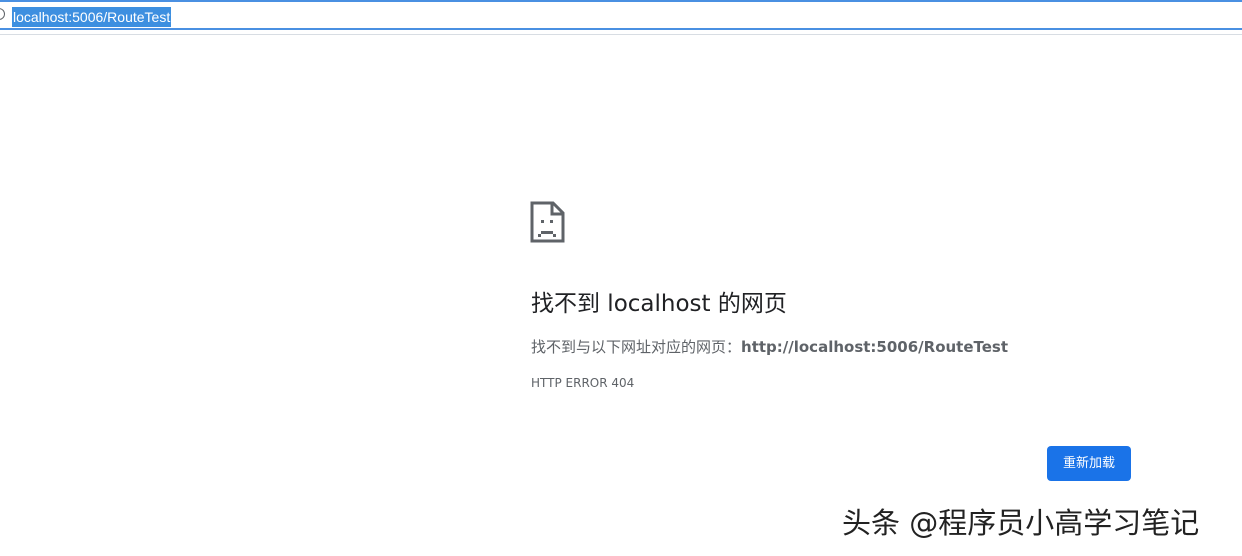 This screenshot has height=556, width=1242. What do you see at coordinates (621, 34) in the screenshot?
I see `toolbar-divider` at bounding box center [621, 34].